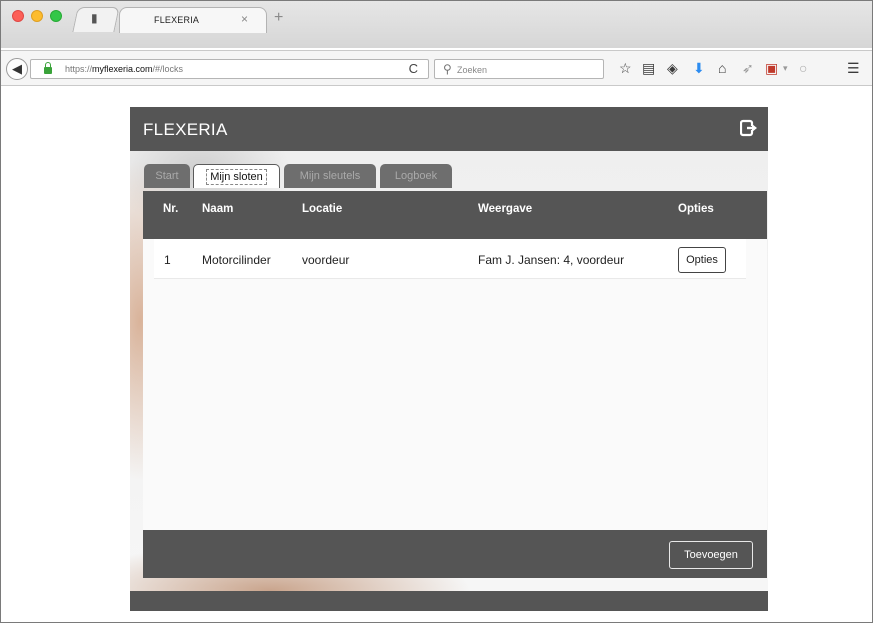  I want to click on opties-button: Opties, so click(702, 260).